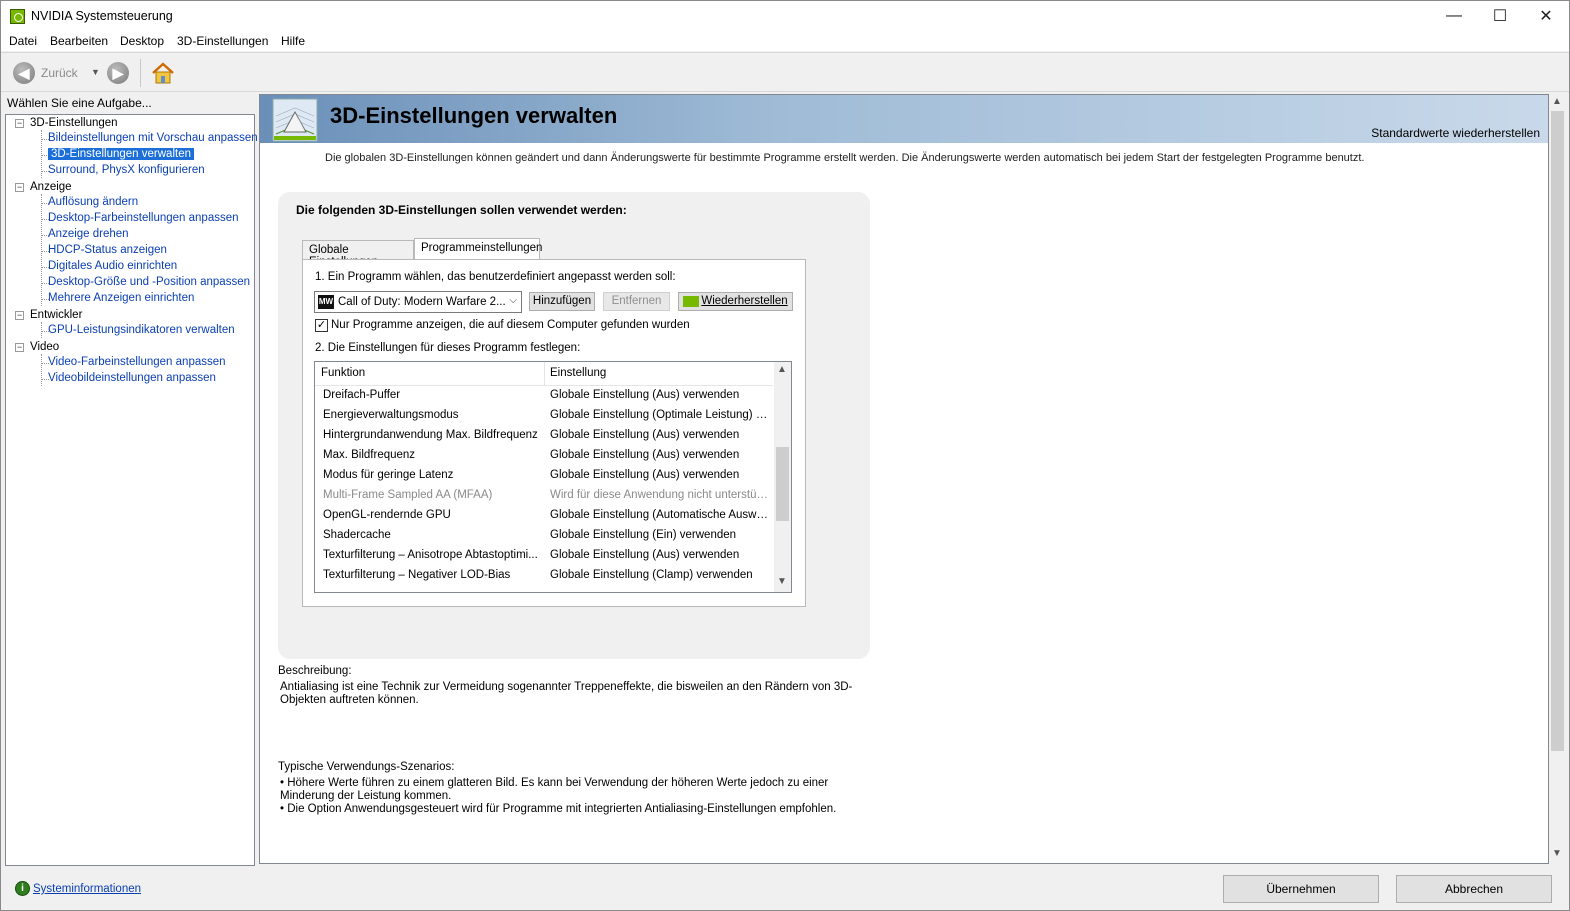 The width and height of the screenshot is (1570, 911). What do you see at coordinates (1500, 16) in the screenshot?
I see `maximize-button: ☐` at bounding box center [1500, 16].